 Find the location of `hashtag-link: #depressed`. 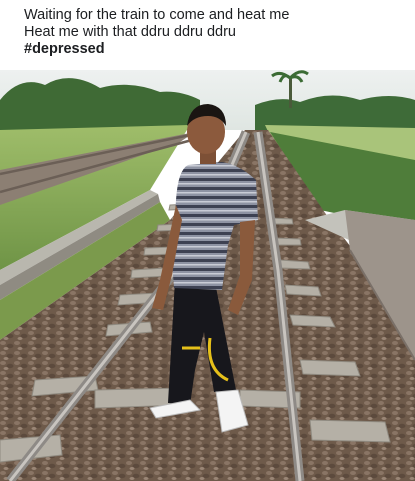

hashtag-link: #depressed is located at coordinates (214, 49).